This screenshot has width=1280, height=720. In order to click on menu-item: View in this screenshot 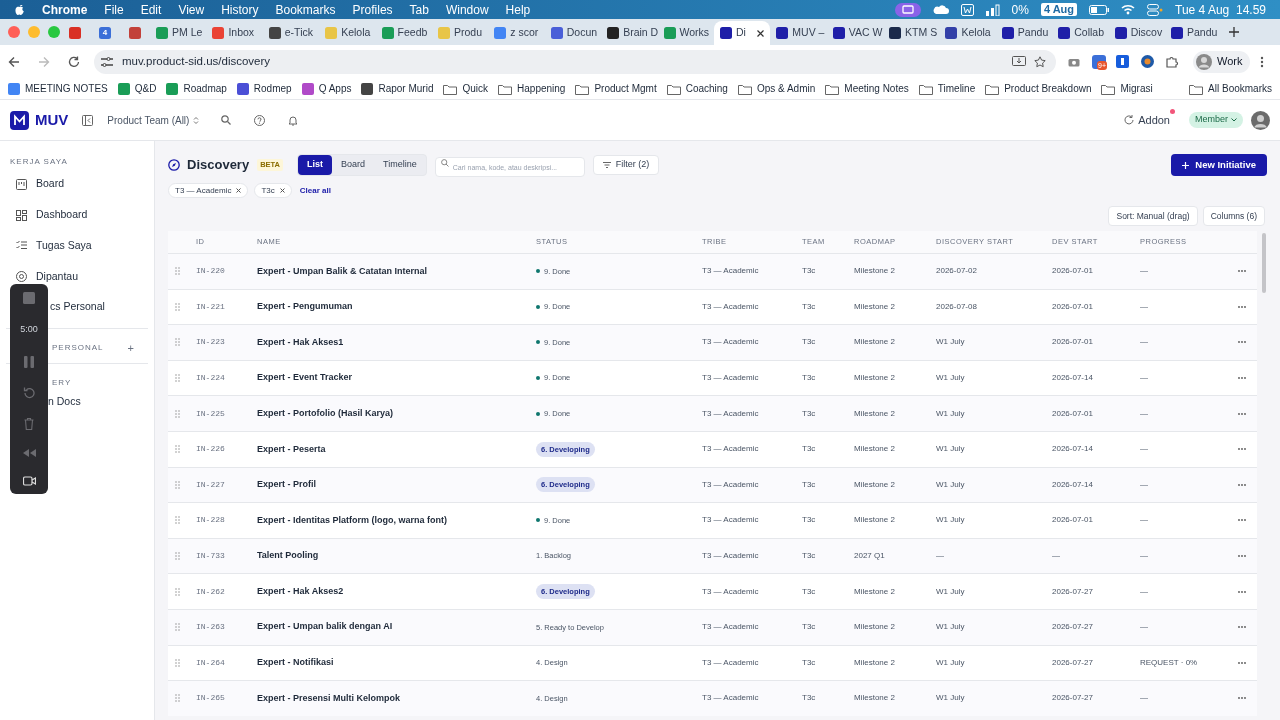, I will do `click(191, 9)`.